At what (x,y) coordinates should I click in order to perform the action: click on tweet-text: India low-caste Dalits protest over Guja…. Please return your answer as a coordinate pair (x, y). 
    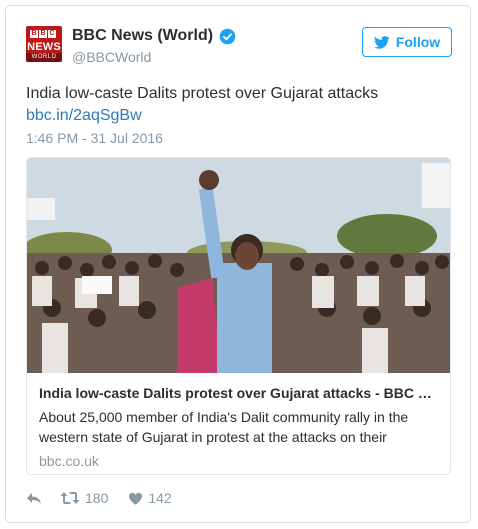
    Looking at the image, I should click on (202, 93).